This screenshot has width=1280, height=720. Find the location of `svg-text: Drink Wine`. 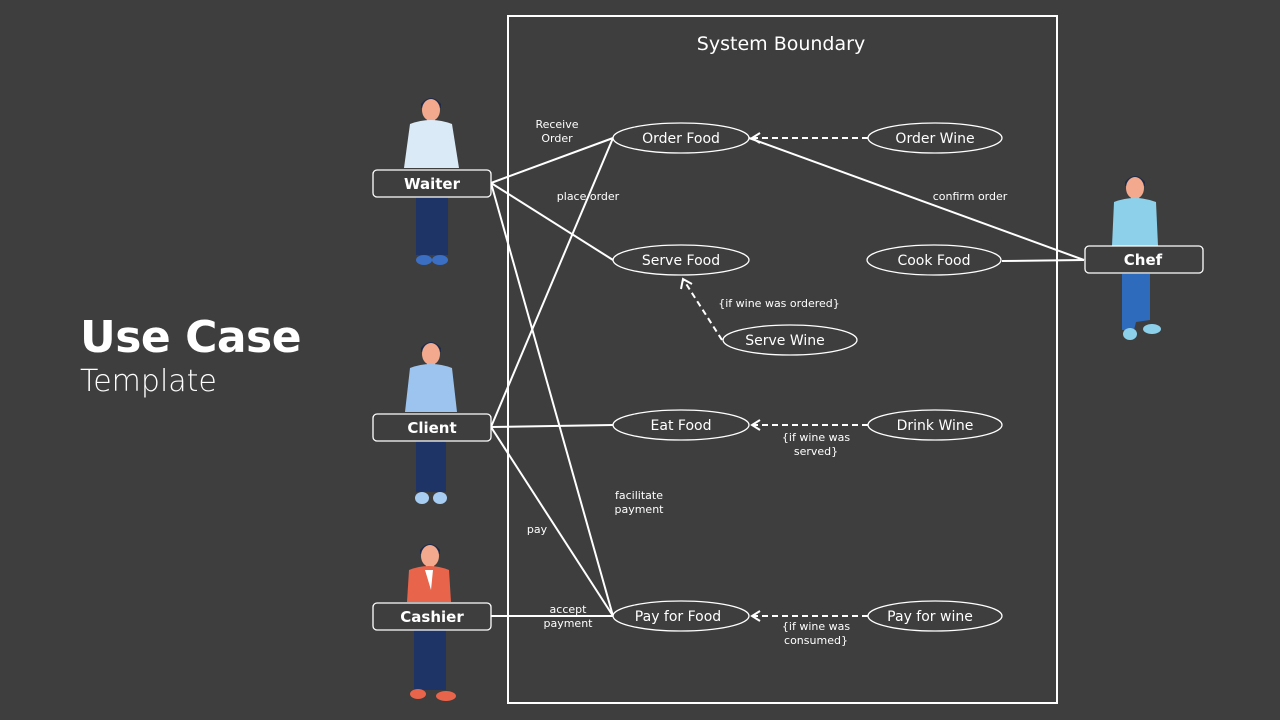

svg-text: Drink Wine is located at coordinates (935, 426).